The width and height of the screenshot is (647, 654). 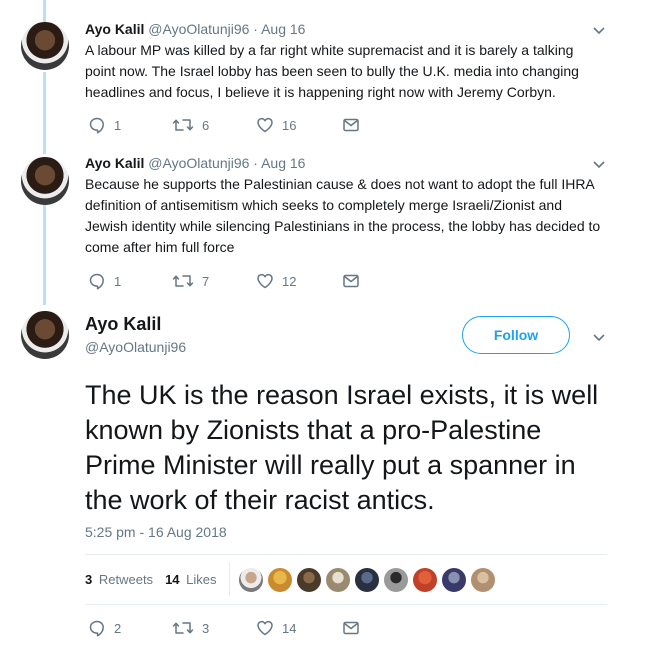 What do you see at coordinates (172, 579) in the screenshot?
I see `likes-stat-count: 14` at bounding box center [172, 579].